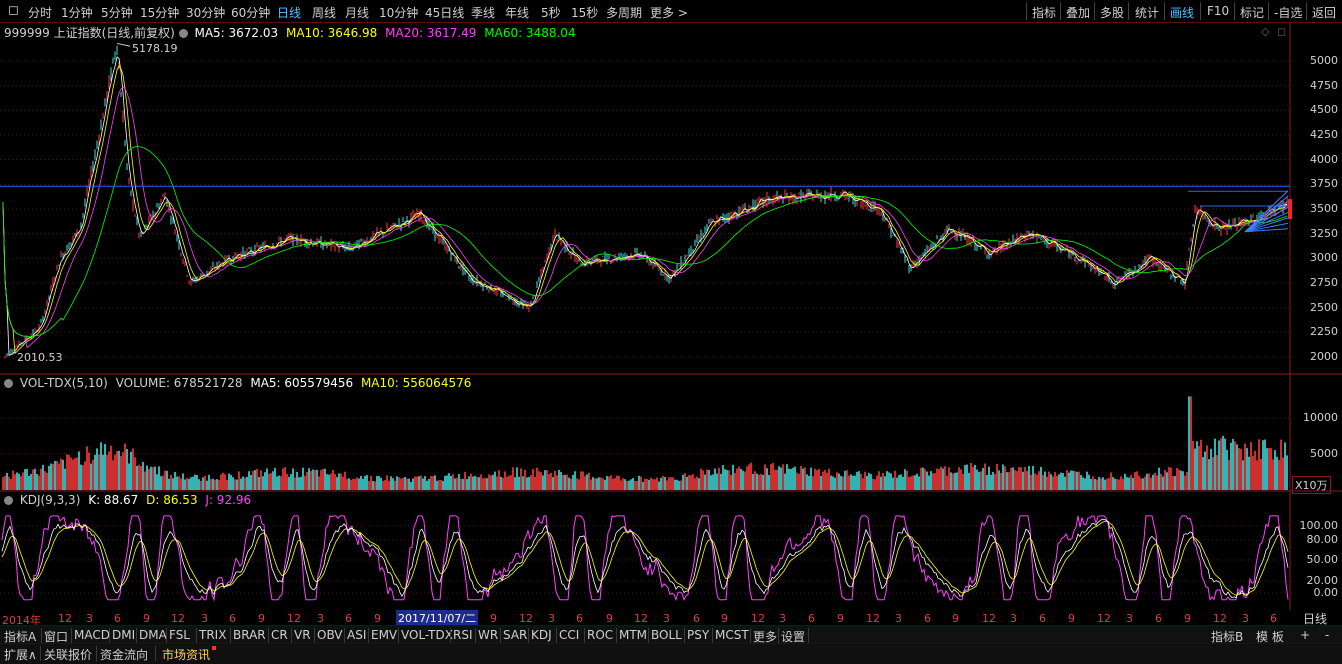  Describe the element at coordinates (1281, 31) in the screenshot. I see `restore-icon: ◻` at that location.